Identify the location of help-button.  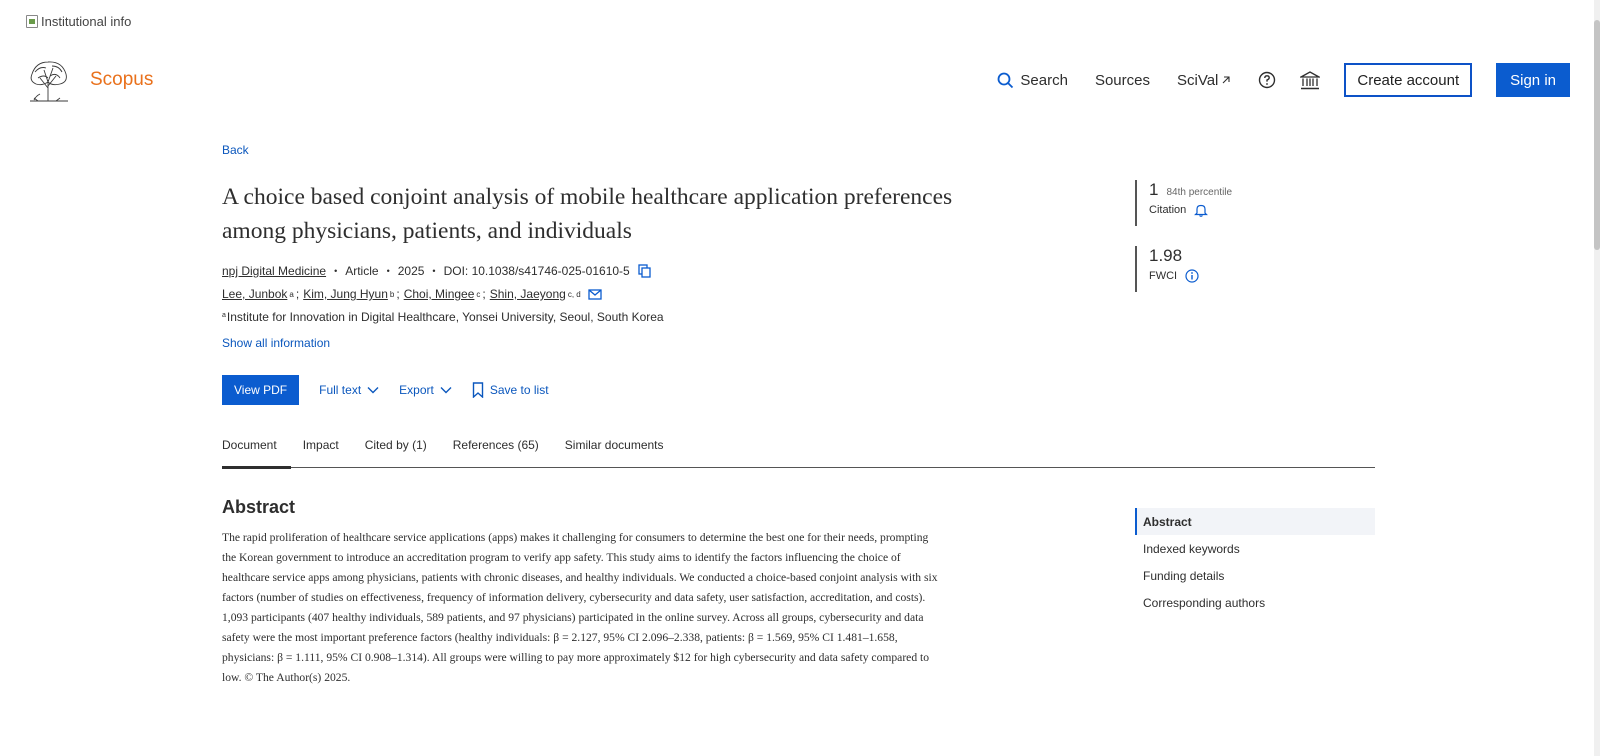
(1267, 80).